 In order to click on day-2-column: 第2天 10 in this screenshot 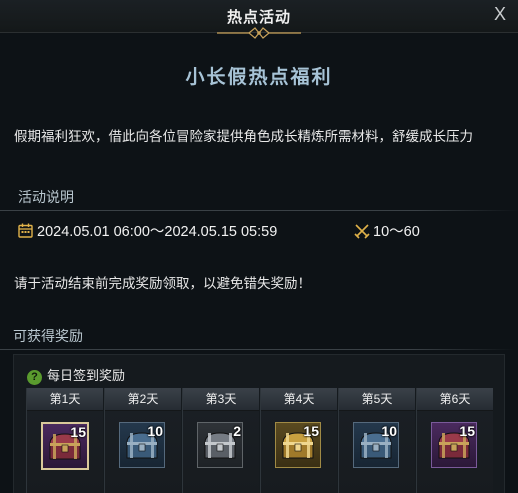, I will do `click(142, 440)`.